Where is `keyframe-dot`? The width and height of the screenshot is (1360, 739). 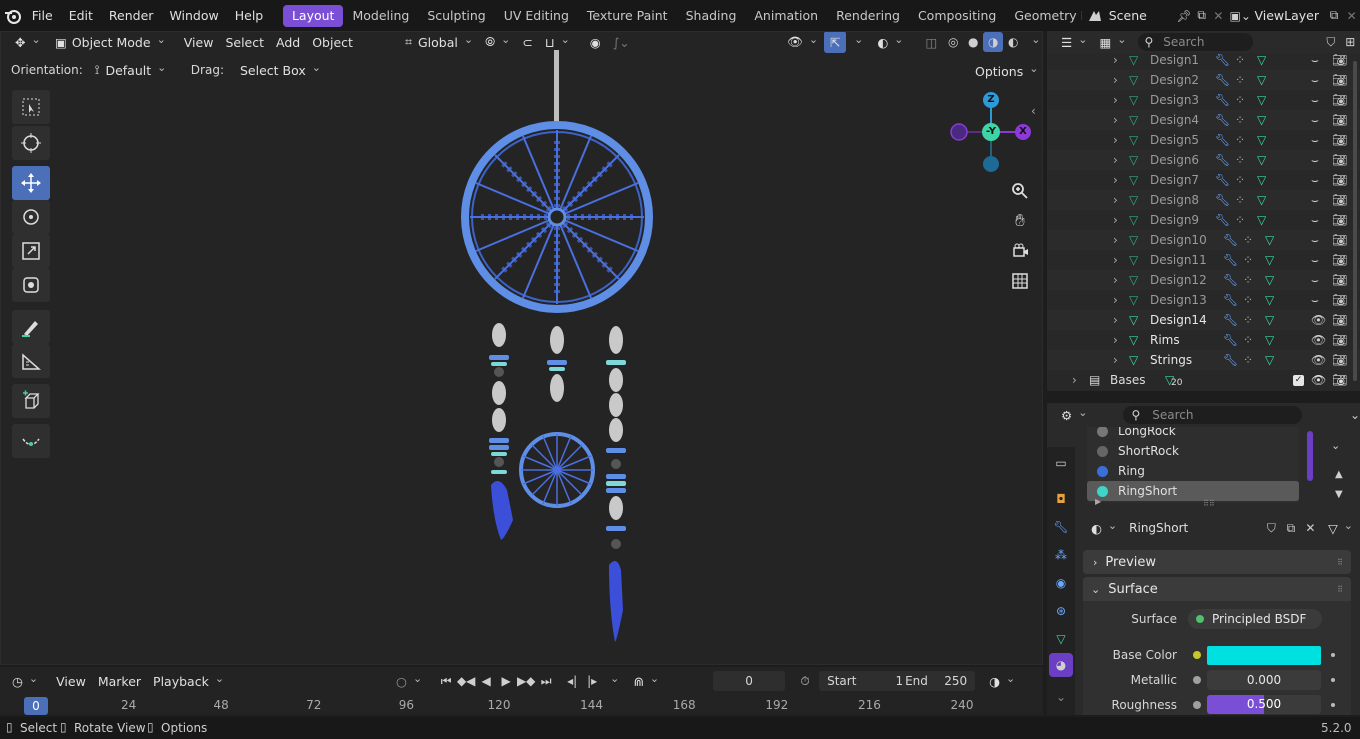
keyframe-dot is located at coordinates (1333, 655).